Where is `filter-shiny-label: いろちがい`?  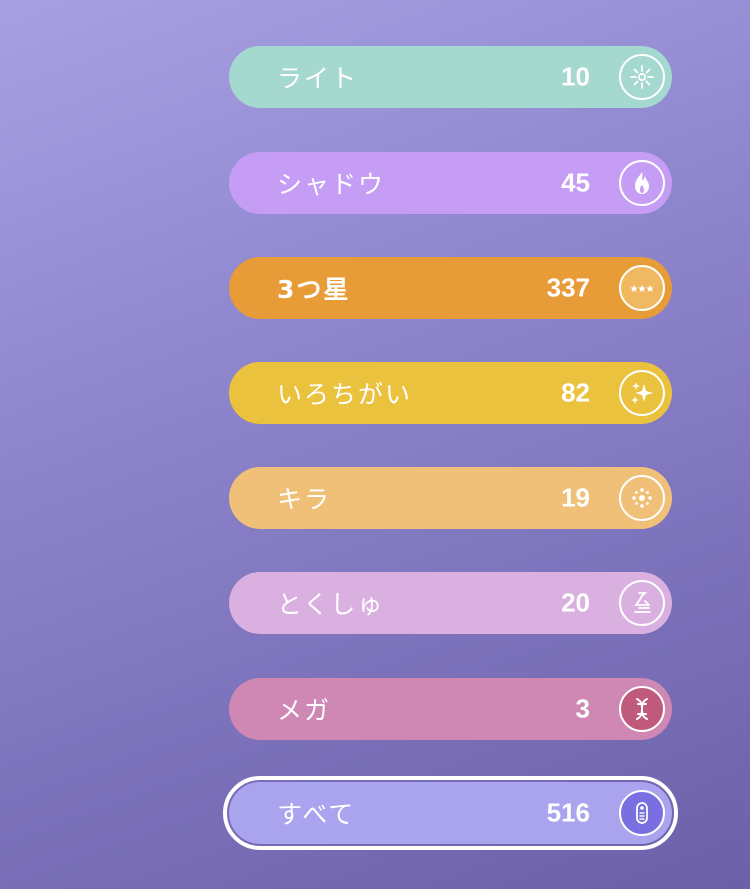 filter-shiny-label: いろちがい is located at coordinates (345, 394).